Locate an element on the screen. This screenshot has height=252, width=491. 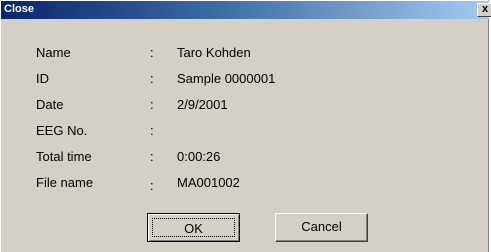
field-label: EEG No. is located at coordinates (62, 130).